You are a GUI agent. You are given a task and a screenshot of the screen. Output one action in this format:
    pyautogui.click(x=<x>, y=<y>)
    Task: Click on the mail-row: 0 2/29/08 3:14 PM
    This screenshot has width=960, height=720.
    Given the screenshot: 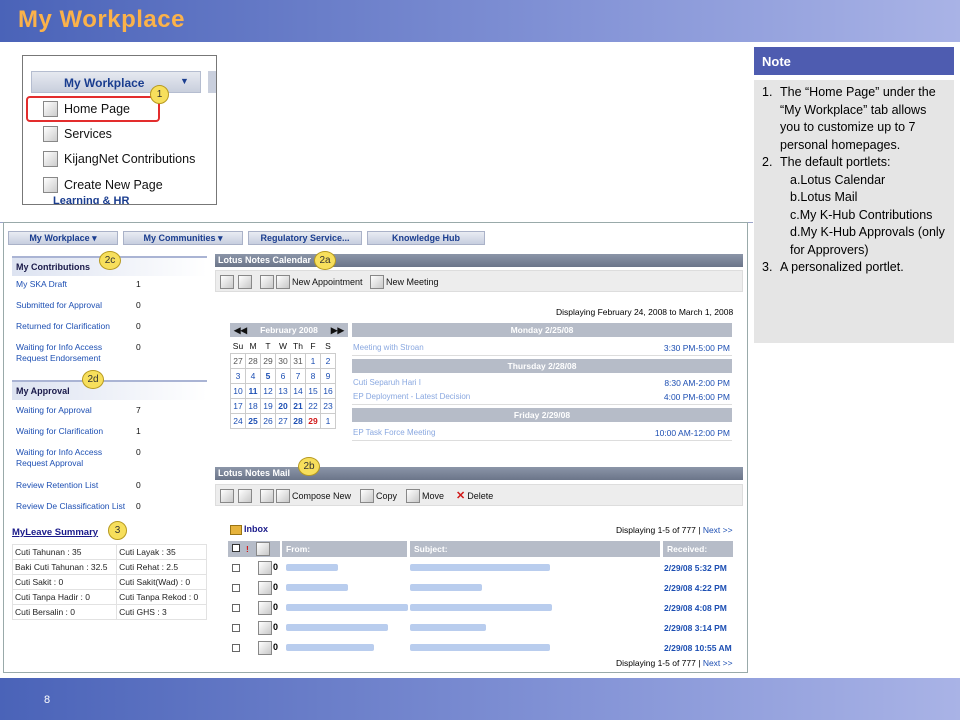 What is the action you would take?
    pyautogui.click(x=480, y=628)
    